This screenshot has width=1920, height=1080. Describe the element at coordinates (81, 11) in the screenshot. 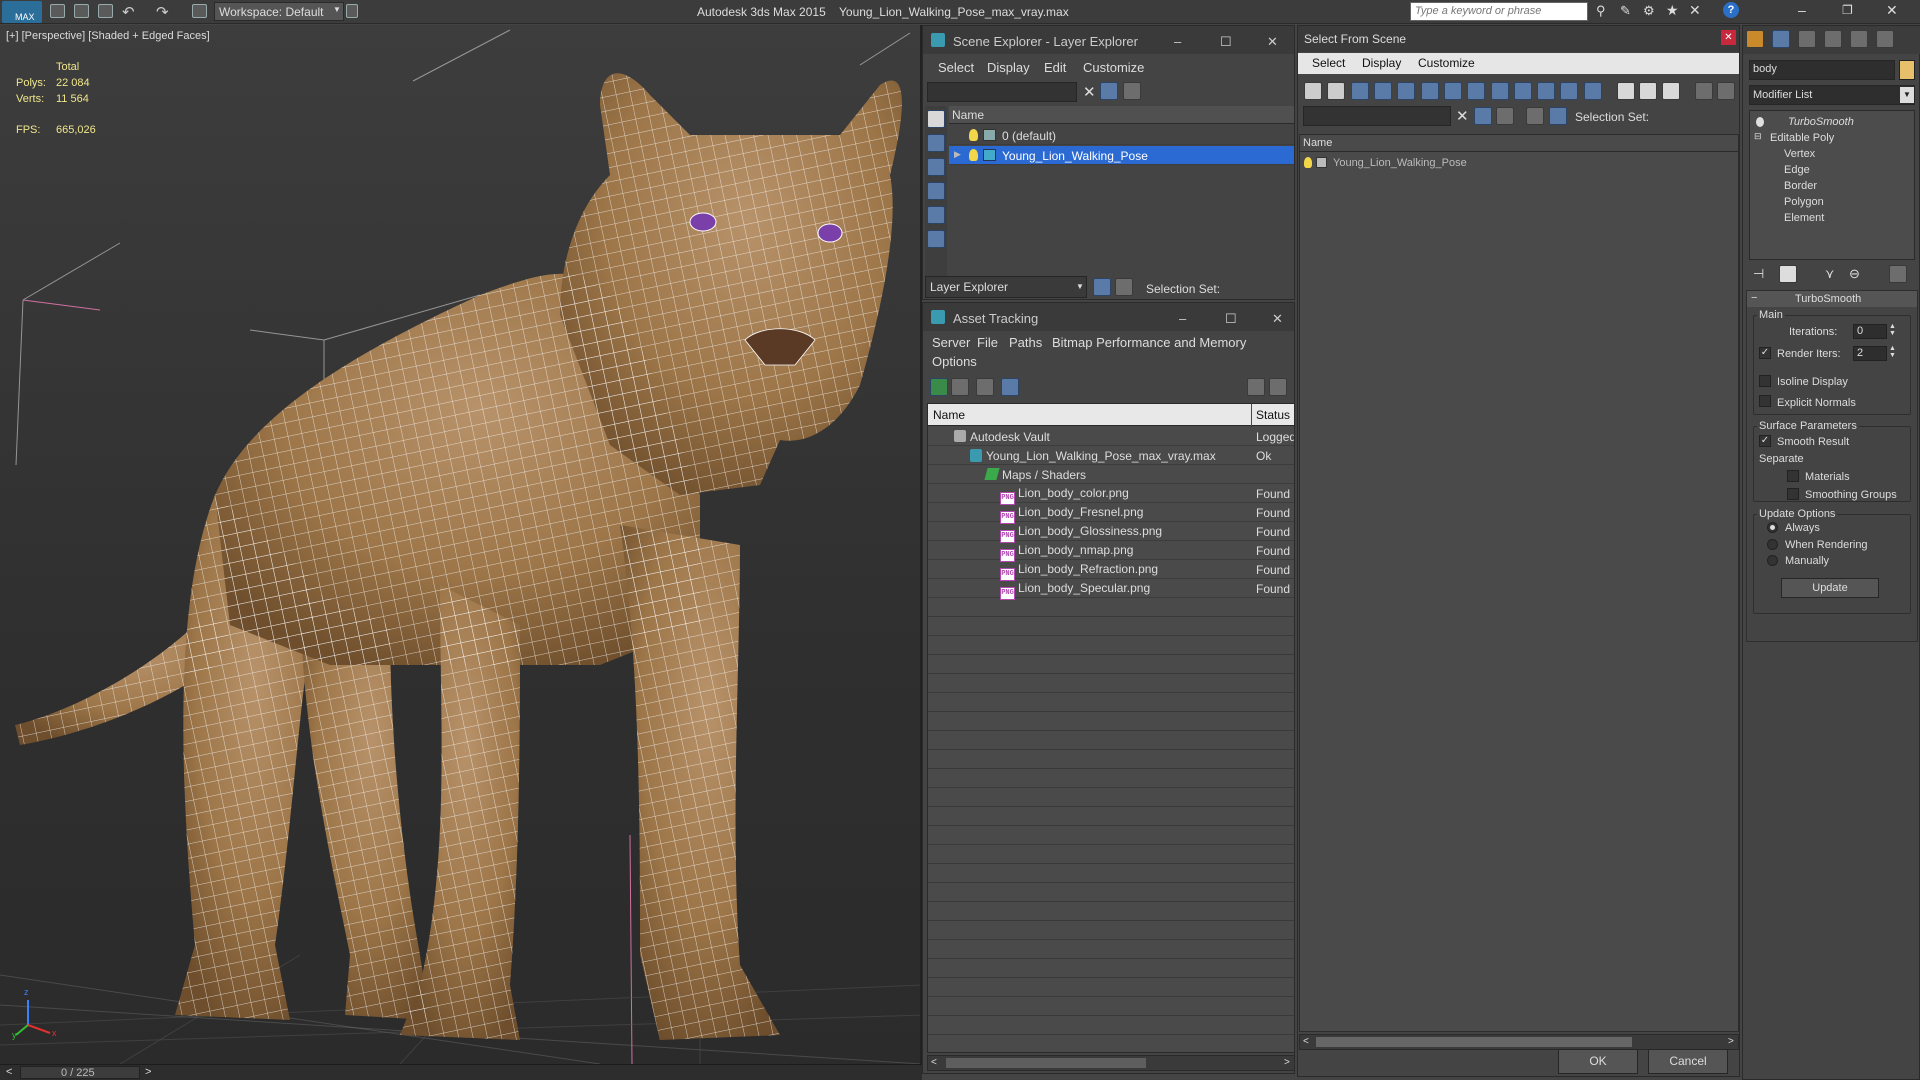

I see `open-file-icon` at that location.